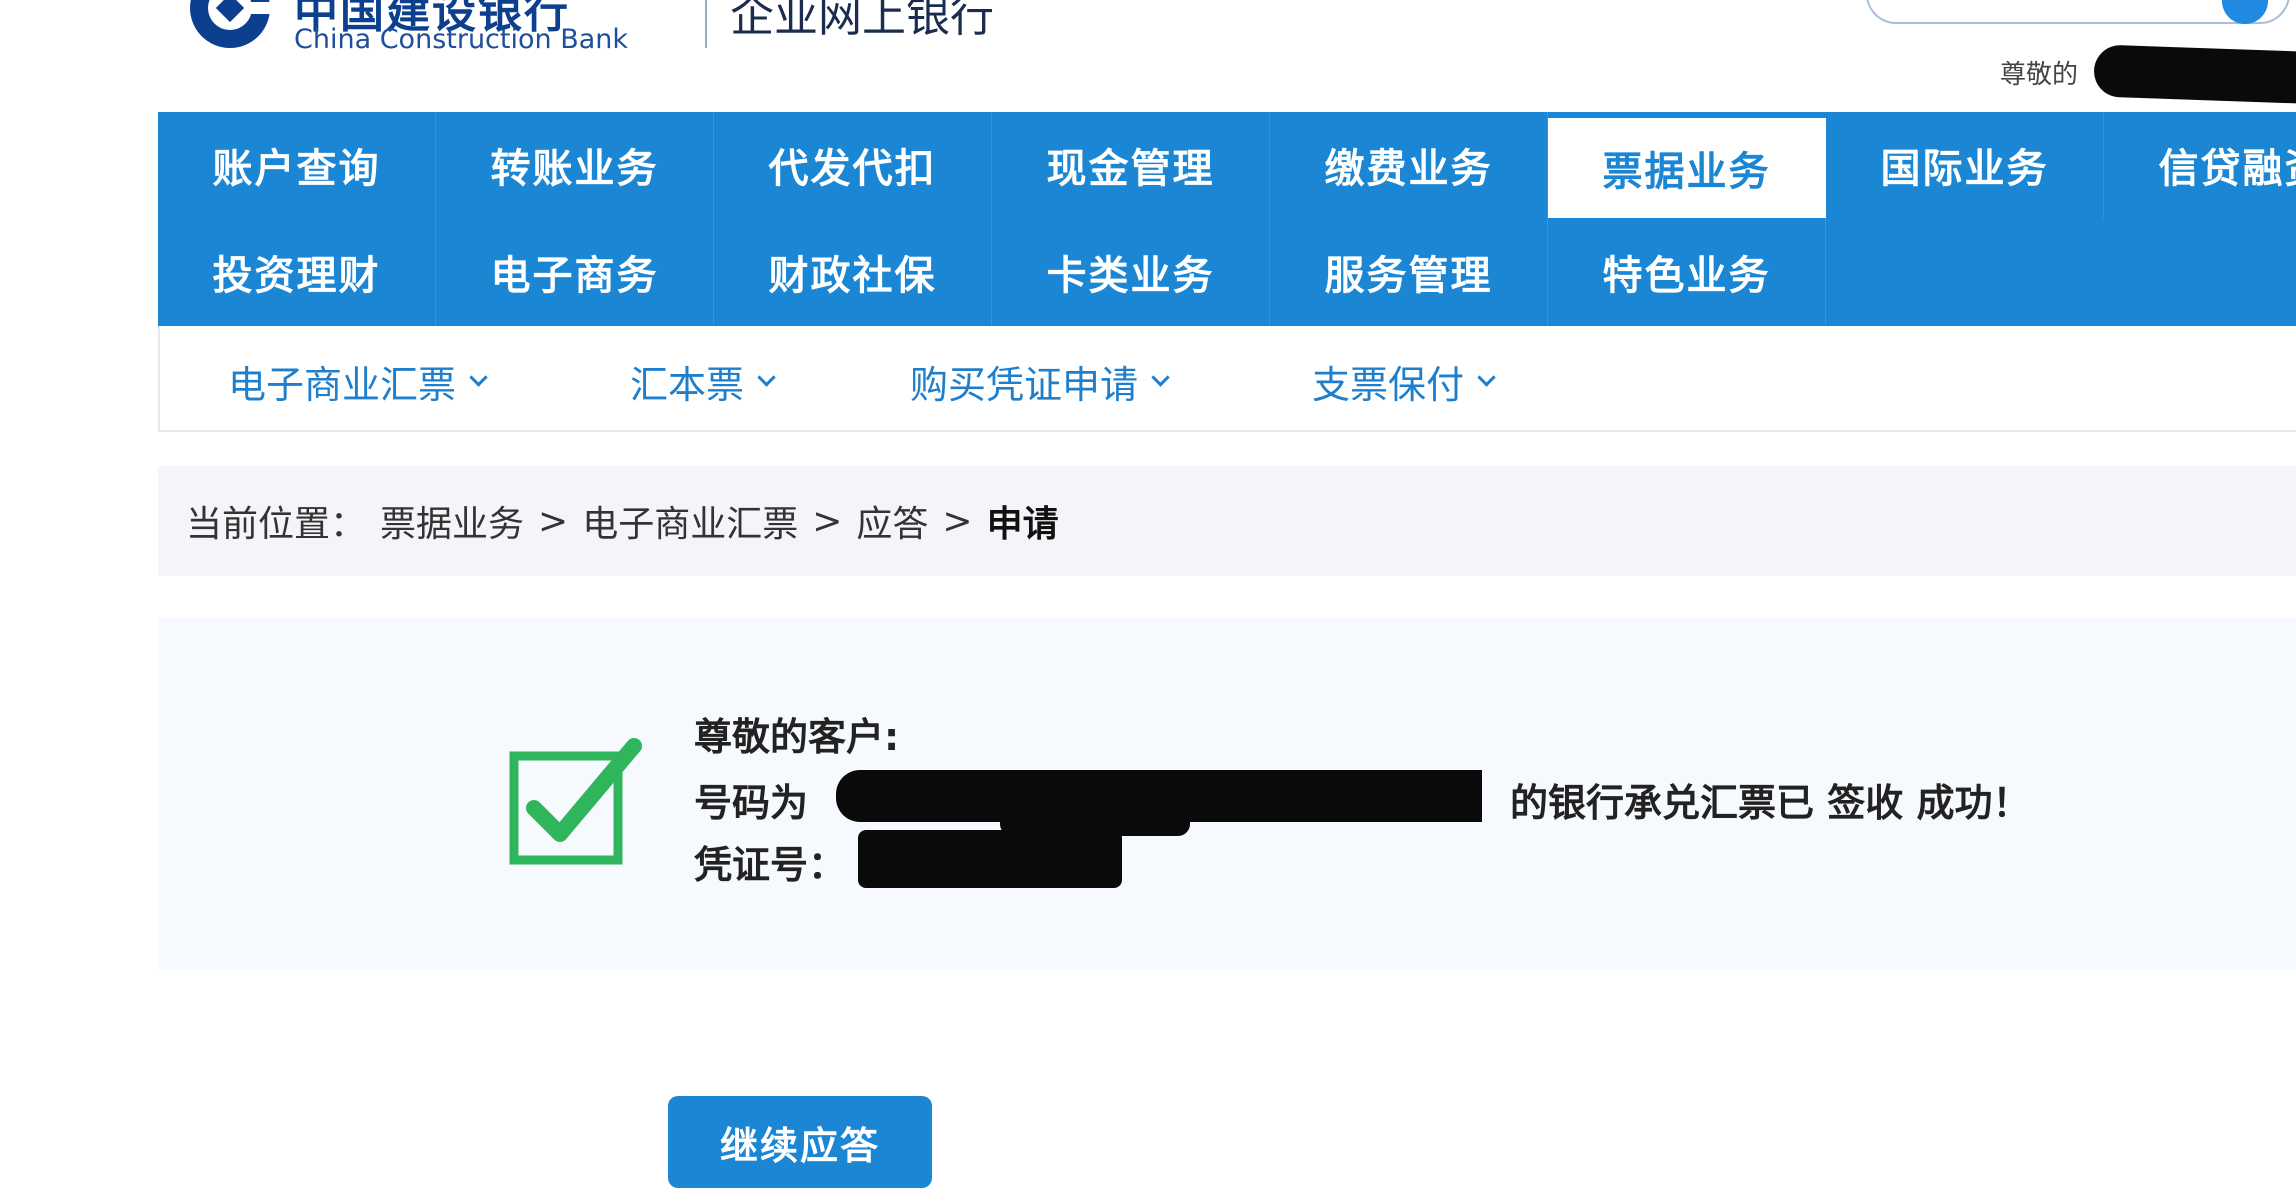 Image resolution: width=2296 pixels, height=1200 pixels. I want to click on nav-item-transfer: 转账业务, so click(575, 165).